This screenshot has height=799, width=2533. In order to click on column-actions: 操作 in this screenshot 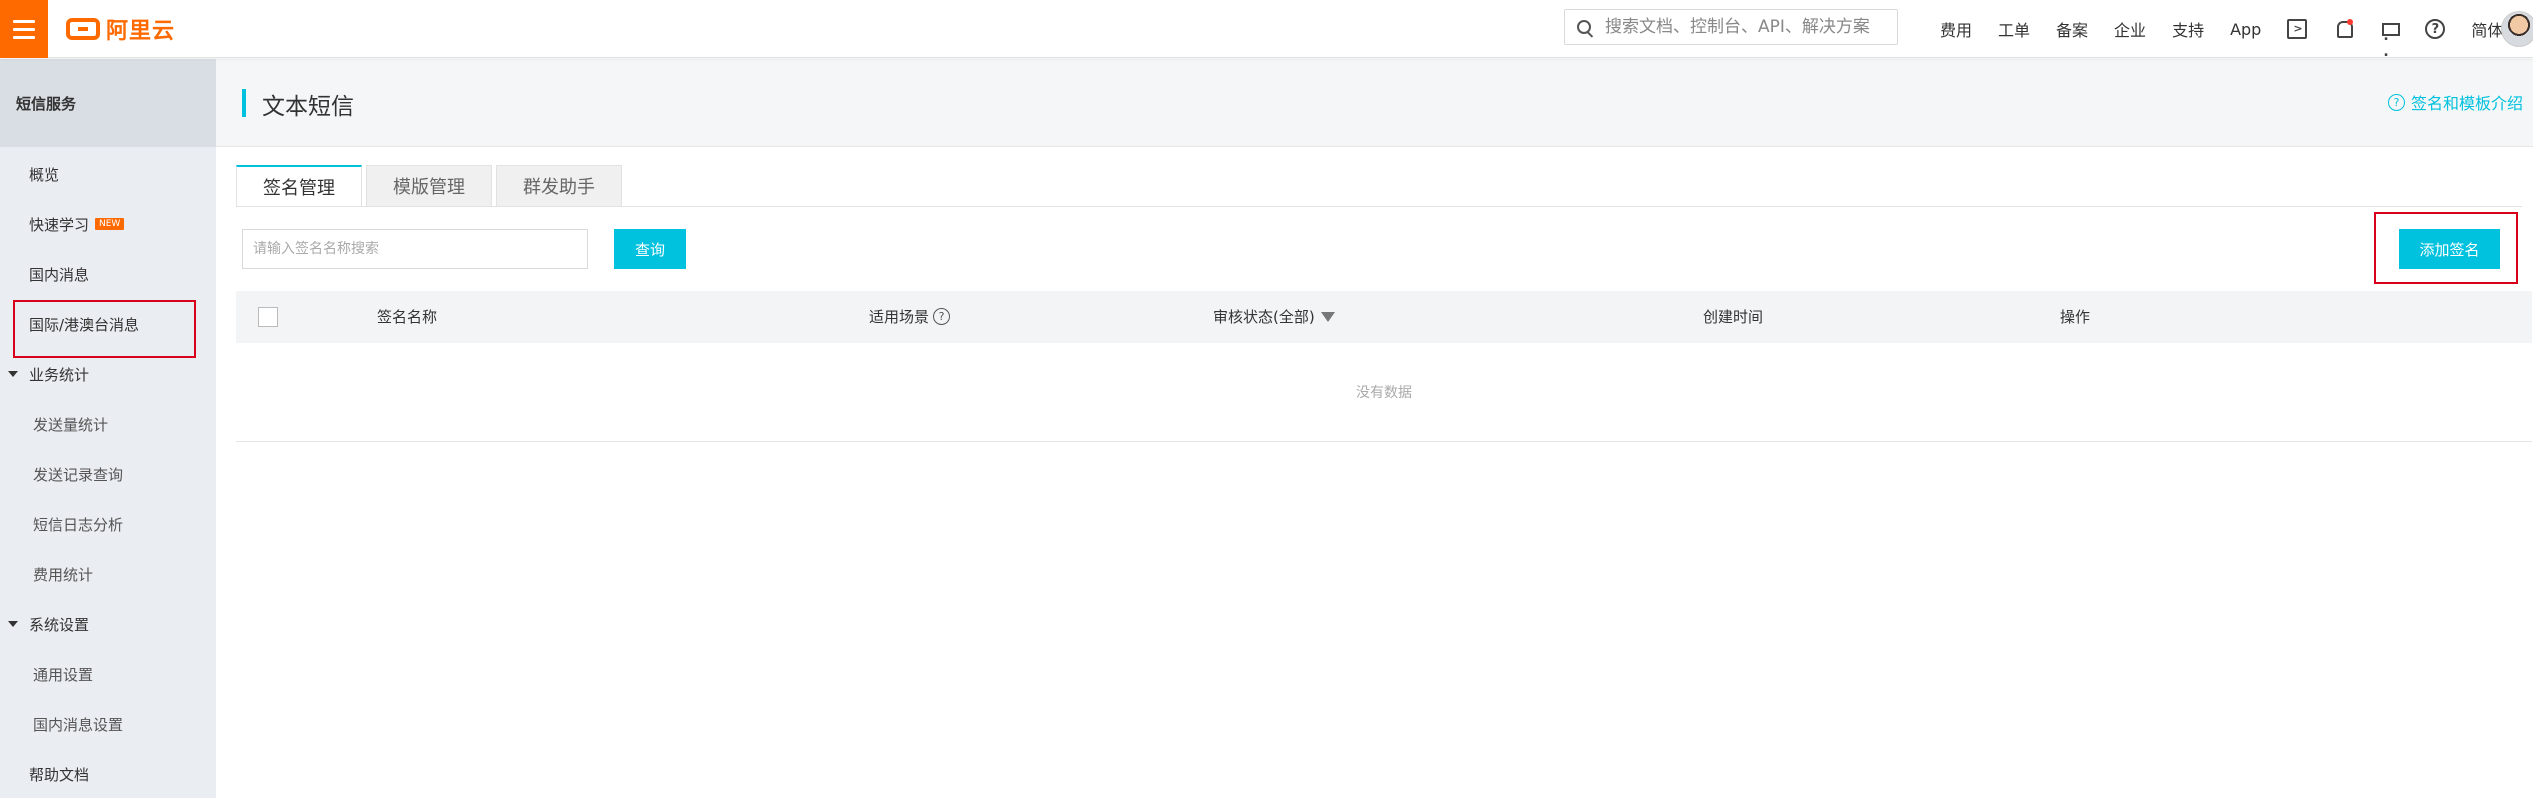, I will do `click(2075, 316)`.